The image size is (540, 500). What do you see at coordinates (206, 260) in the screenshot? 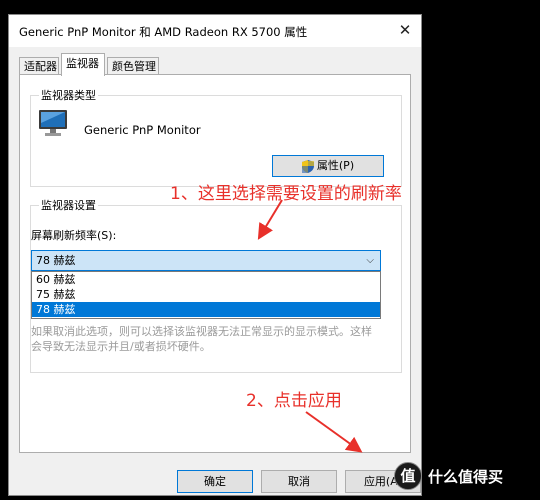
I see `refresh-rate-select: 78 赫兹 ⌵` at bounding box center [206, 260].